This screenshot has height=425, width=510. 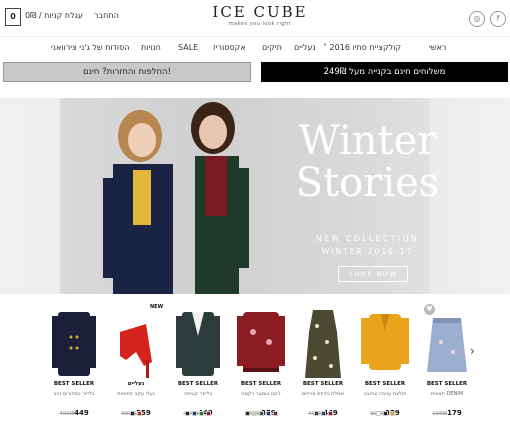 I want to click on product-price: 199₪179, so click(x=447, y=409).